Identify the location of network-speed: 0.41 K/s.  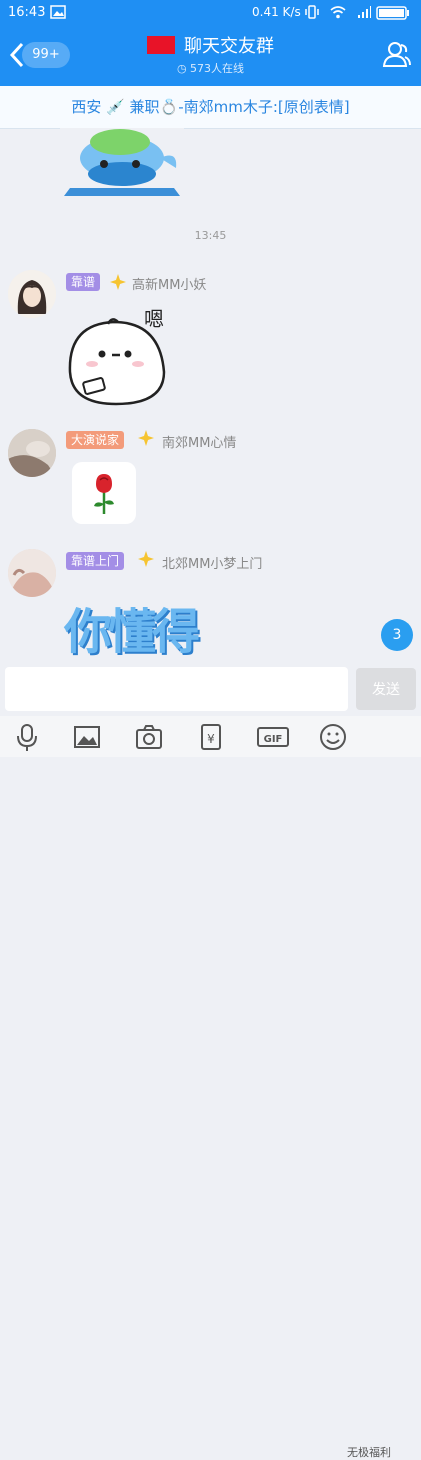
(276, 12).